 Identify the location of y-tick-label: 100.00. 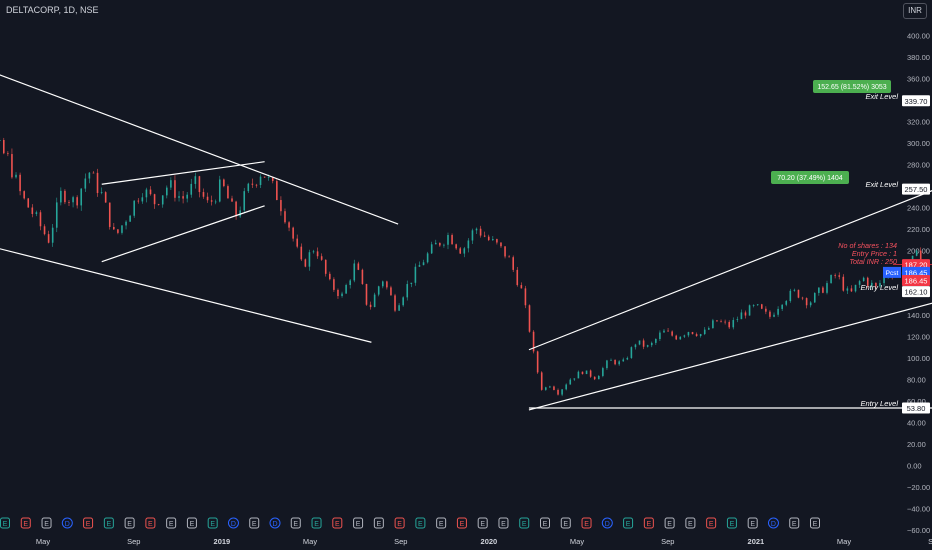
(918, 358).